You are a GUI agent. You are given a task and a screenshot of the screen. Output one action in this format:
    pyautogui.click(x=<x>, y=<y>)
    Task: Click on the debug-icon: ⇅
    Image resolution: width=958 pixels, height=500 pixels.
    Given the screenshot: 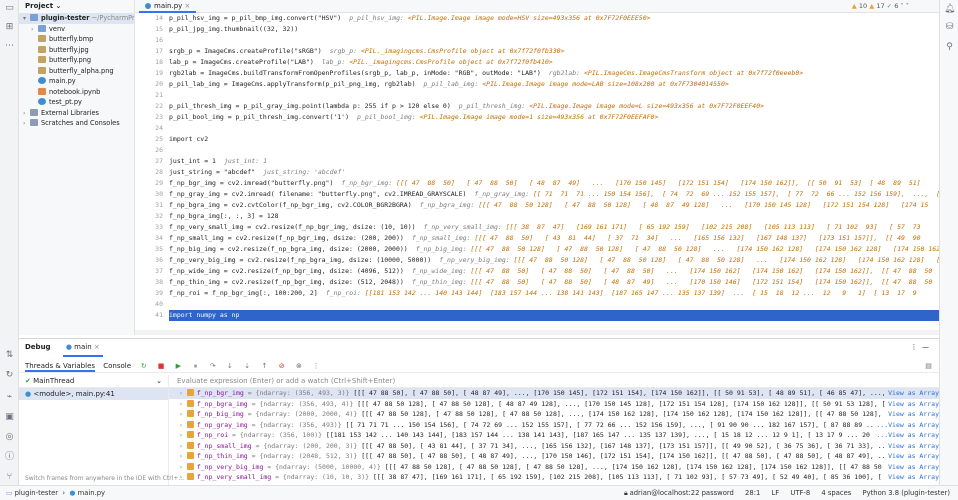 What is the action you would take?
    pyautogui.click(x=9, y=355)
    